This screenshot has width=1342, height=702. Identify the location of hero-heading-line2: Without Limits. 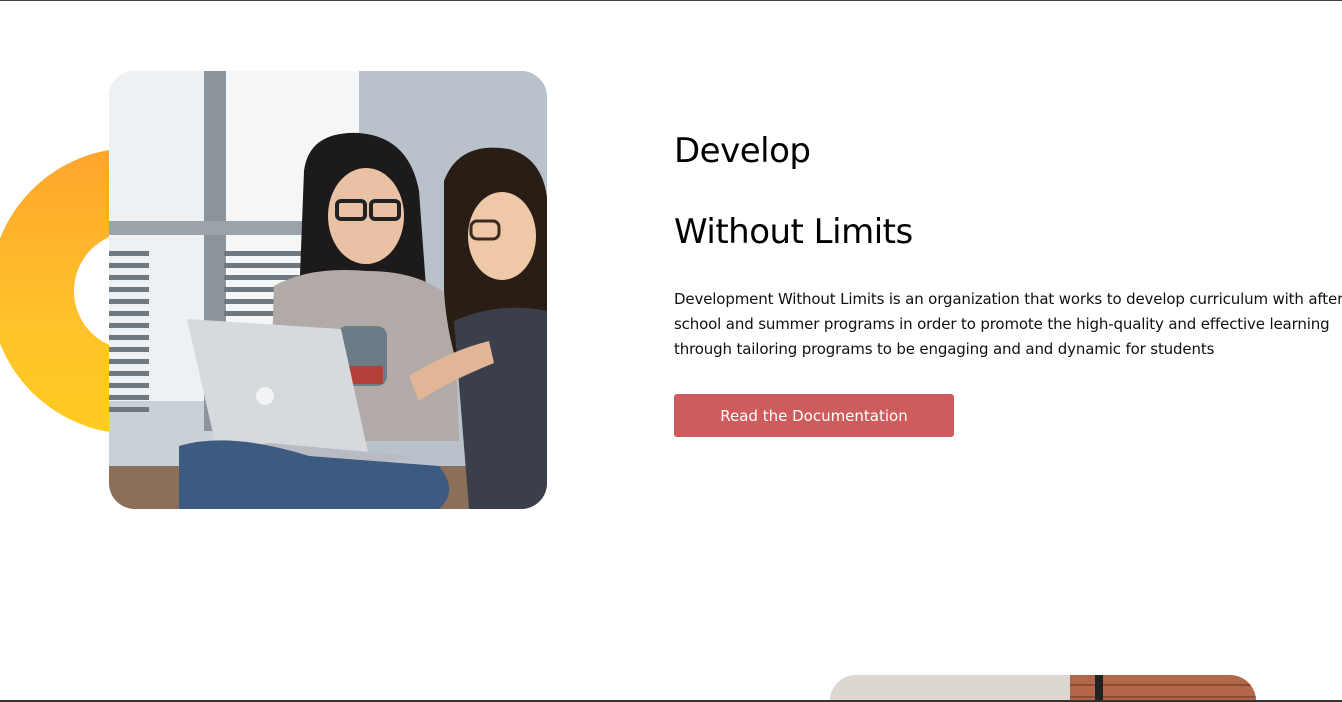
(793, 232).